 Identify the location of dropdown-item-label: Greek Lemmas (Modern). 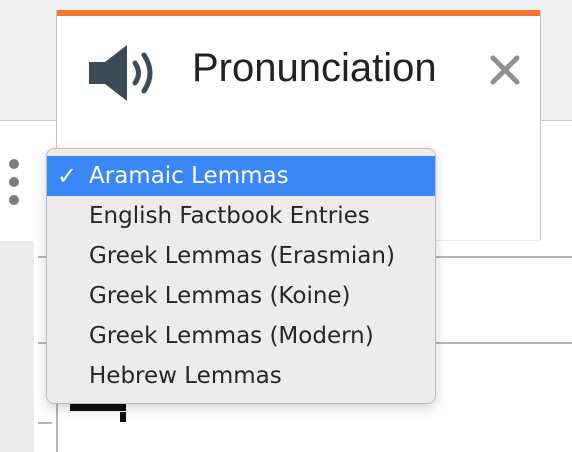
(231, 336).